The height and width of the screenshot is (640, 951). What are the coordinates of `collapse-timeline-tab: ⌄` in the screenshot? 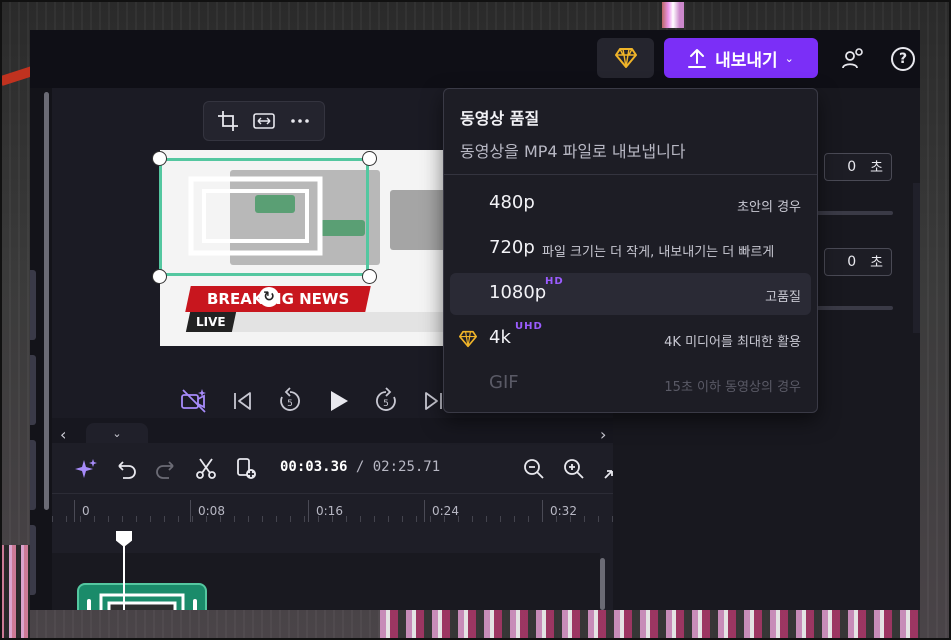 It's located at (117, 433).